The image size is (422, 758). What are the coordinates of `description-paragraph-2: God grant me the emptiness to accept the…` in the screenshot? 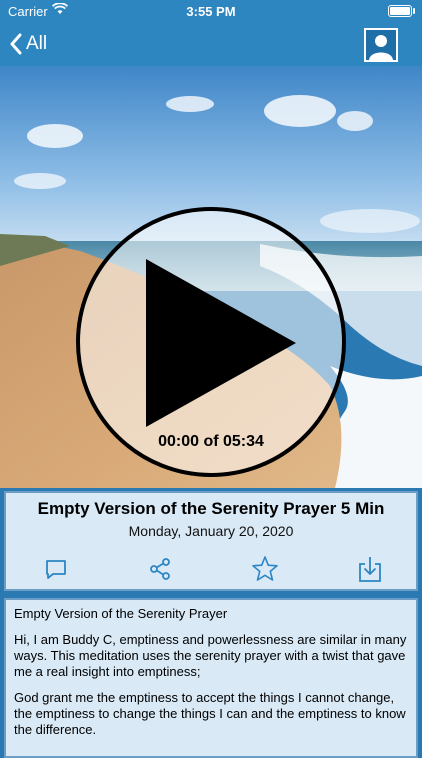 It's located at (210, 713).